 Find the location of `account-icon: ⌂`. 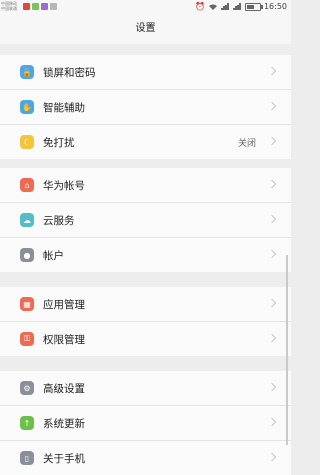

account-icon: ⌂ is located at coordinates (27, 185).